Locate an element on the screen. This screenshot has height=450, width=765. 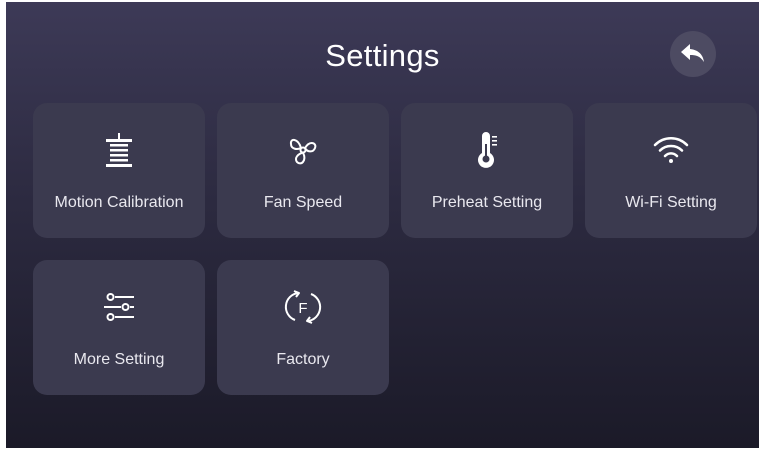
undo-arrow-icon is located at coordinates (693, 54).